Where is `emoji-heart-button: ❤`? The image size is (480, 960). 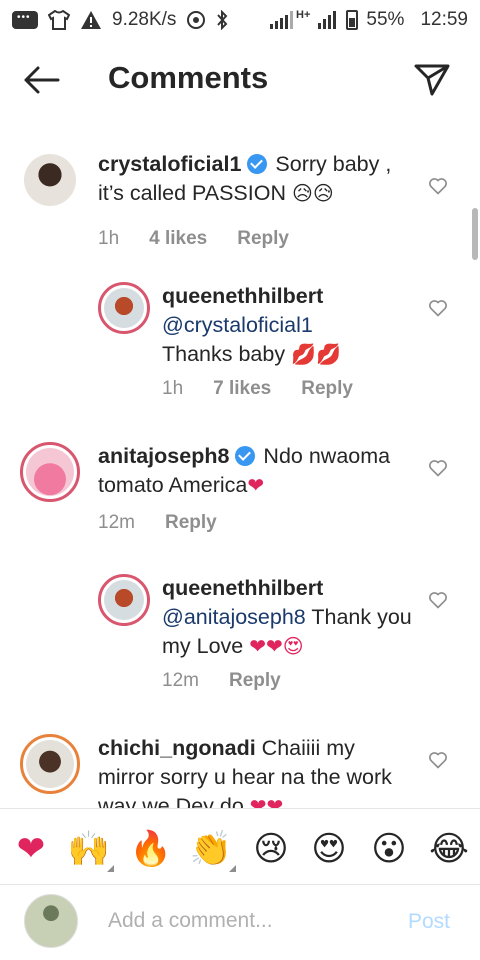
emoji-heart-button: ❤ is located at coordinates (31, 849).